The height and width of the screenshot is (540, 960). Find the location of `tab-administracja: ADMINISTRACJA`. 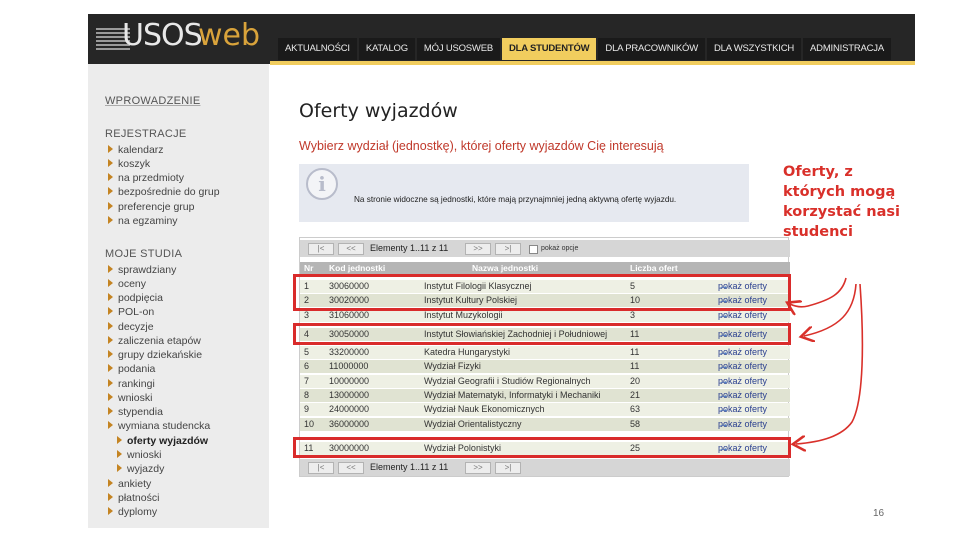

tab-administracja: ADMINISTRACJA is located at coordinates (847, 49).